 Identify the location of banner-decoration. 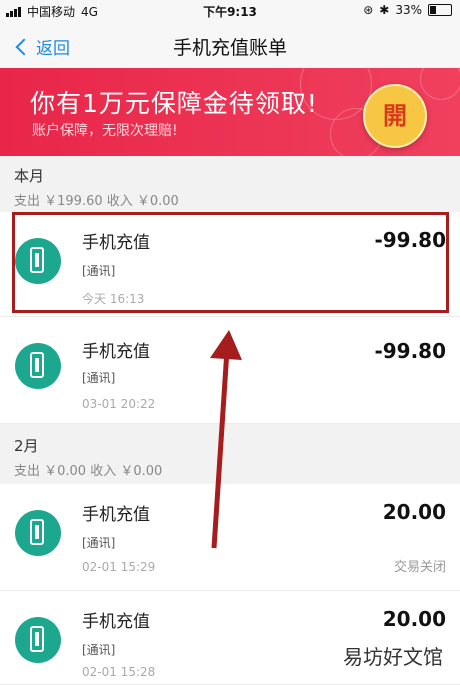
(440, 84).